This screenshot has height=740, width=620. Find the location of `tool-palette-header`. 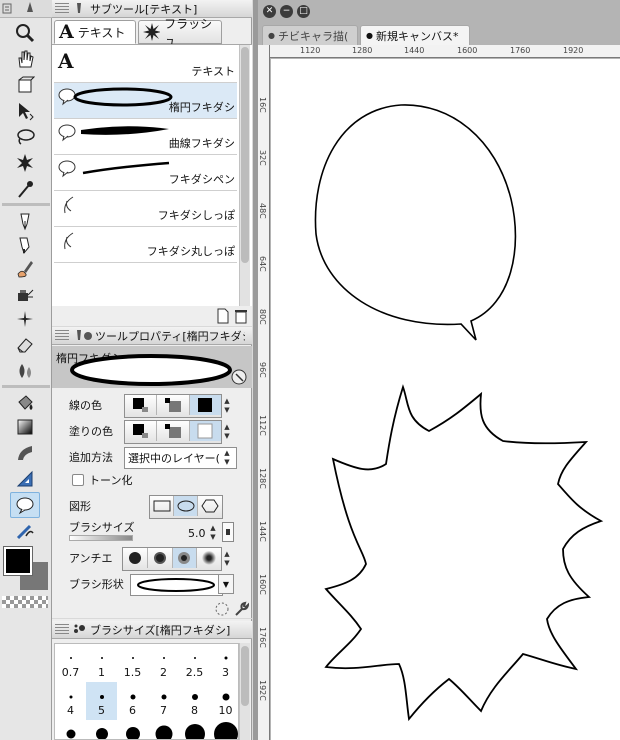

tool-palette-header is located at coordinates (26, 9).